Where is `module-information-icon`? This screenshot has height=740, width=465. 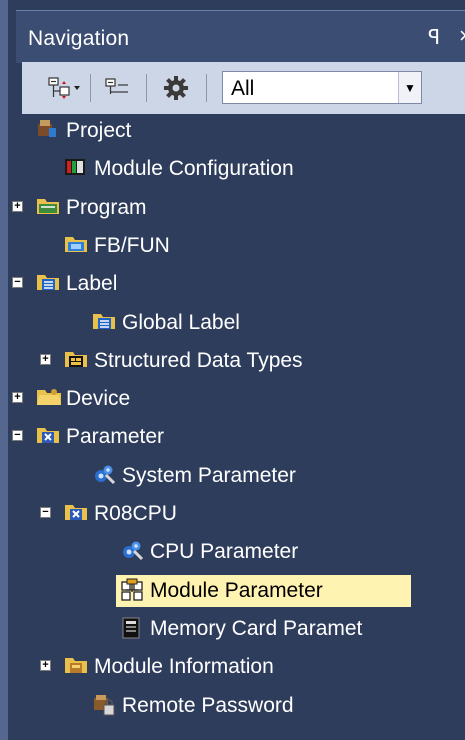
module-information-icon is located at coordinates (75, 665).